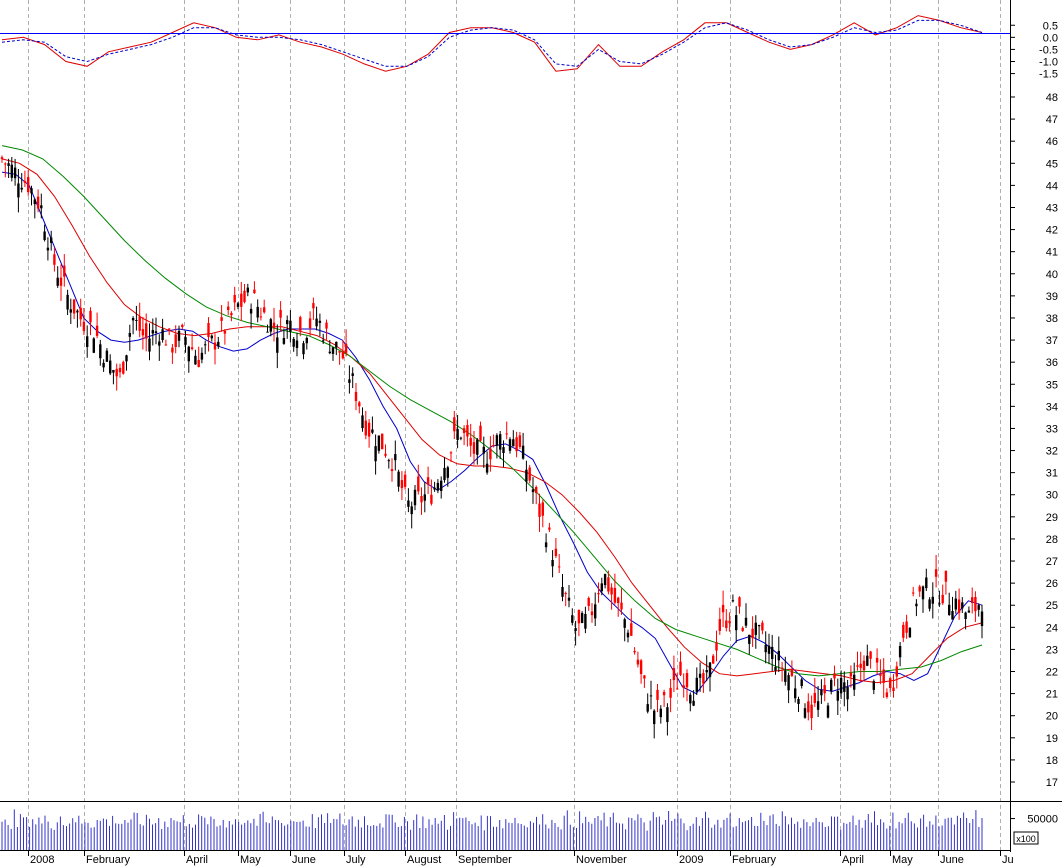 The width and height of the screenshot is (1062, 866). What do you see at coordinates (485, 860) in the screenshot?
I see `x-month-label: September` at bounding box center [485, 860].